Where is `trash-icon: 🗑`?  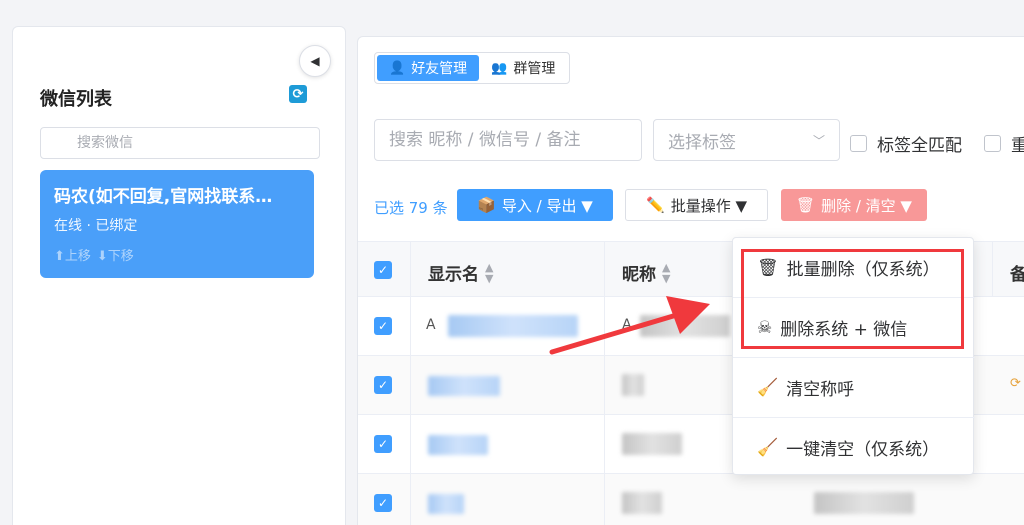
trash-icon: 🗑 is located at coordinates (806, 205).